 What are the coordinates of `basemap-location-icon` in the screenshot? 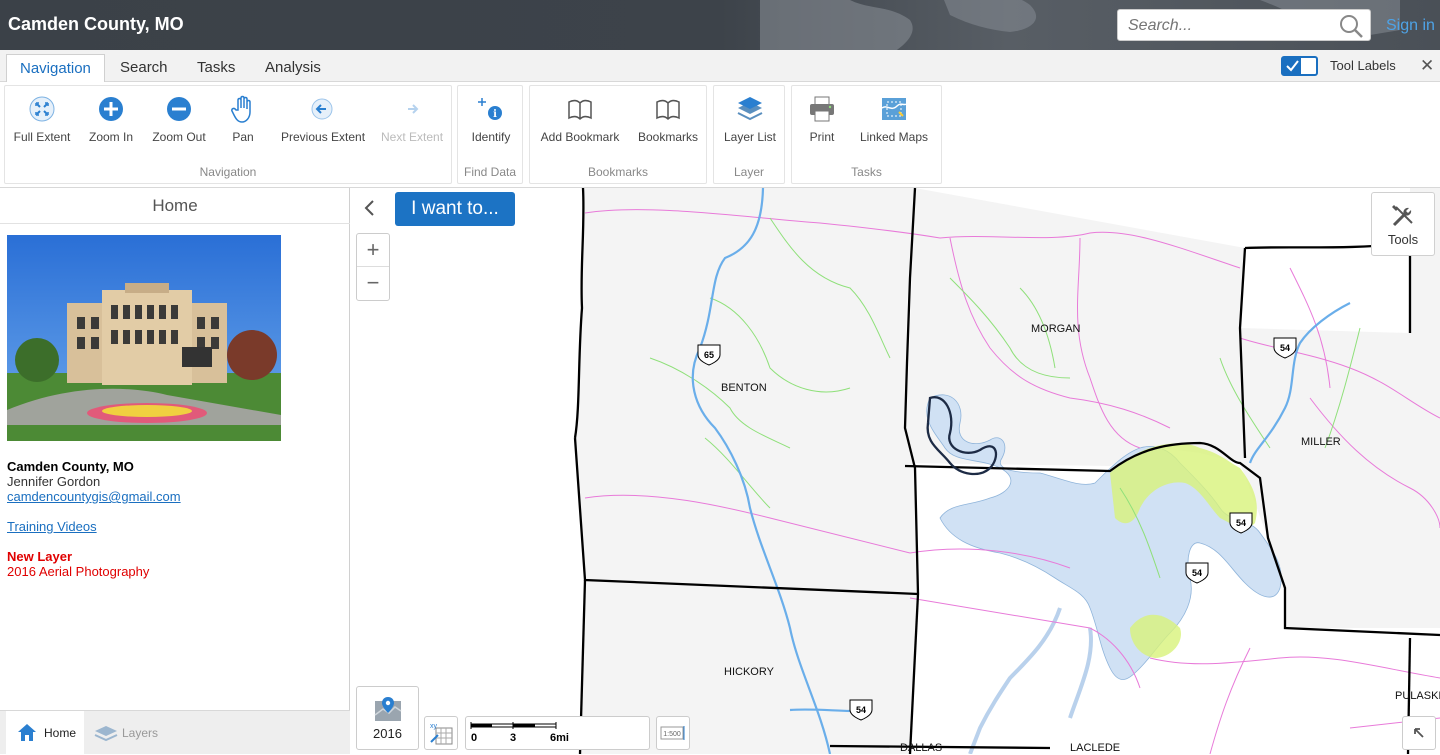 It's located at (387, 709).